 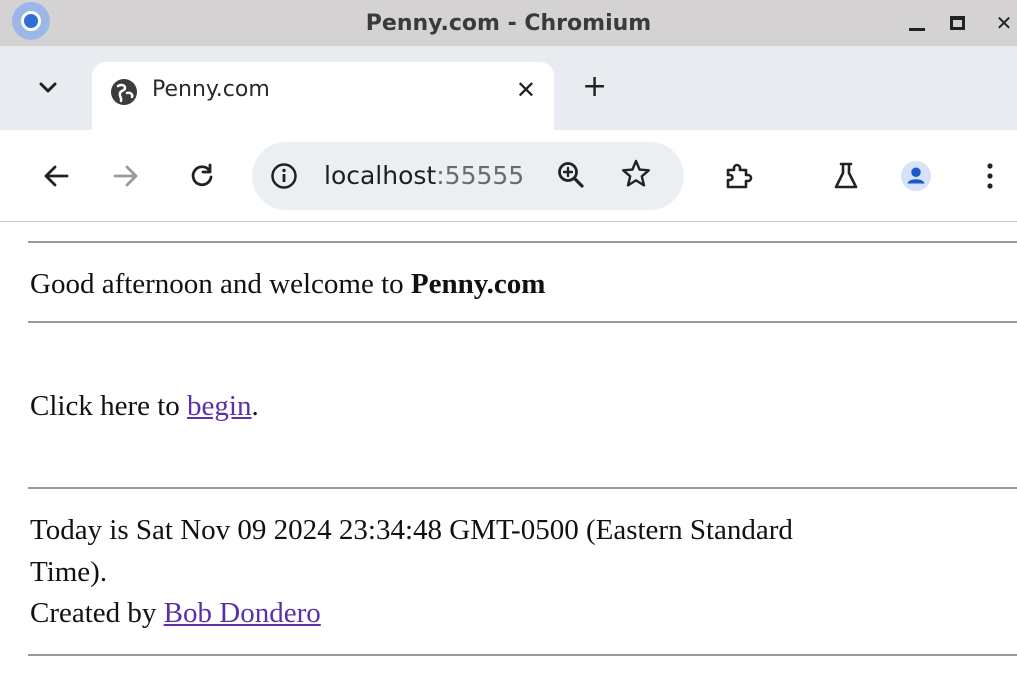 What do you see at coordinates (69, 572) in the screenshot?
I see `date-line-2: Time).` at bounding box center [69, 572].